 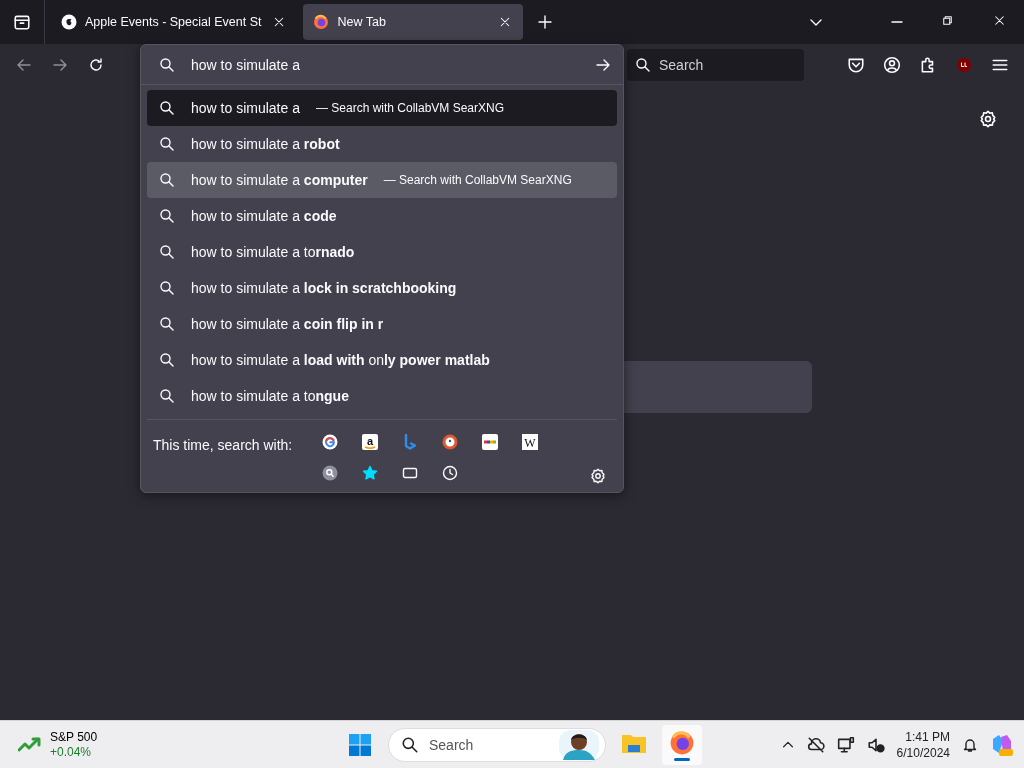 What do you see at coordinates (450, 442) in the screenshot?
I see `duck-icon` at bounding box center [450, 442].